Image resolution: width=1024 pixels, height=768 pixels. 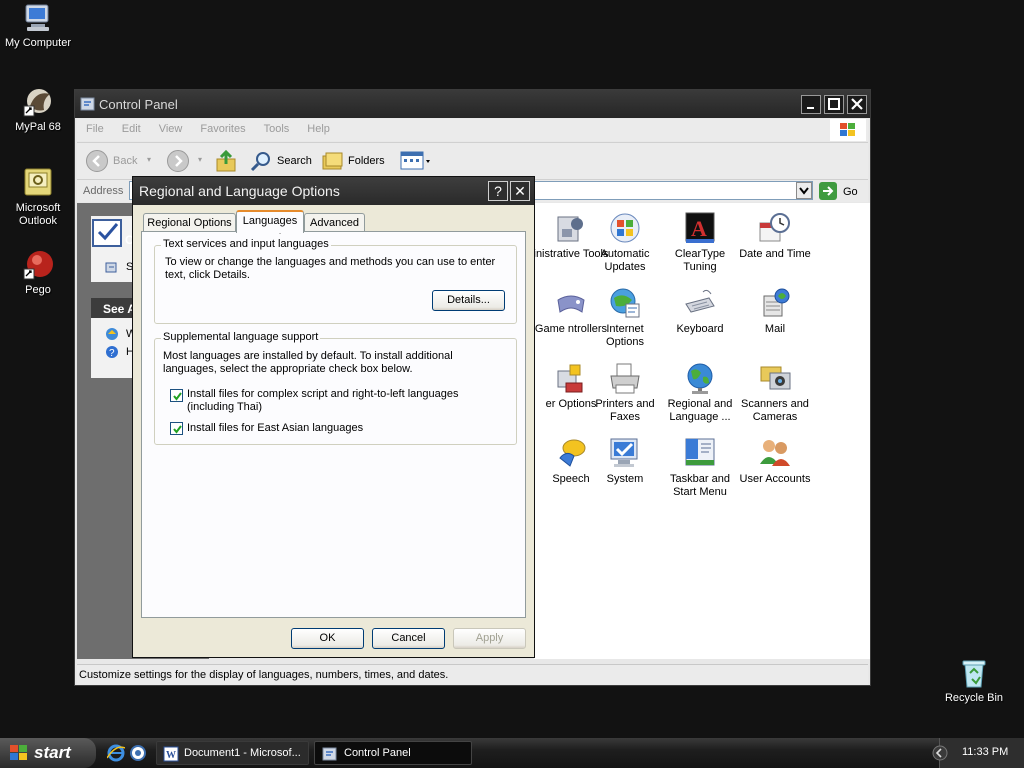 What do you see at coordinates (107, 233) in the screenshot?
I see `control-panel-large-icon` at bounding box center [107, 233].